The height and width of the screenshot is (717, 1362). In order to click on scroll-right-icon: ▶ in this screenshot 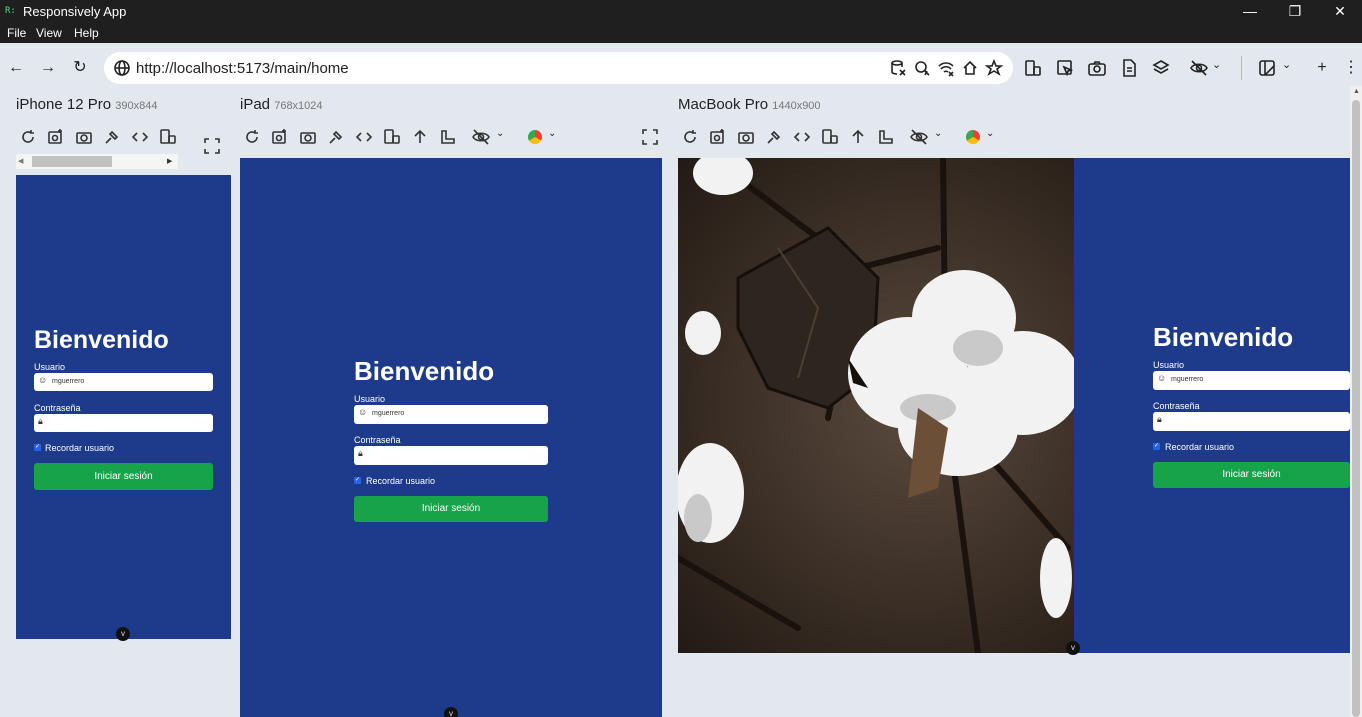, I will do `click(169, 161)`.